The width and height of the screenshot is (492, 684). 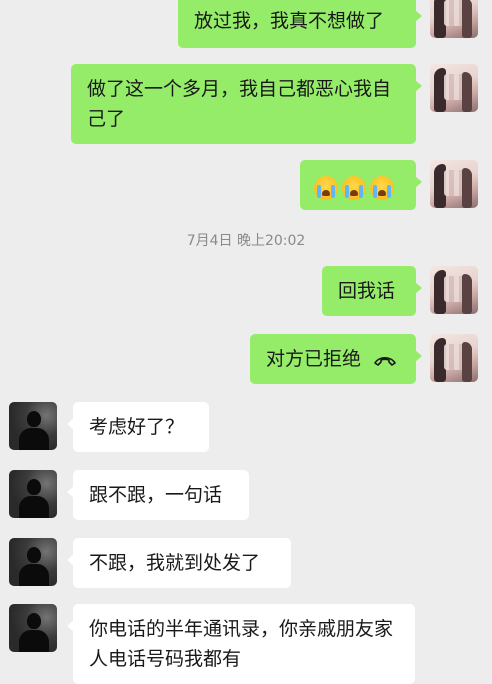 I want to click on message-text: 你电话的半年通讯录，你亲戚朋友家人电话号码我都有, so click(x=241, y=644).